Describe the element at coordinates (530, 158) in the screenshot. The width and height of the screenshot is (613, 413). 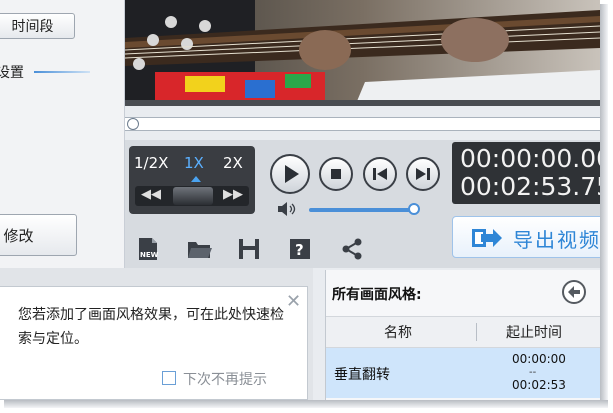
I see `current-time: 00:00:00.00` at that location.